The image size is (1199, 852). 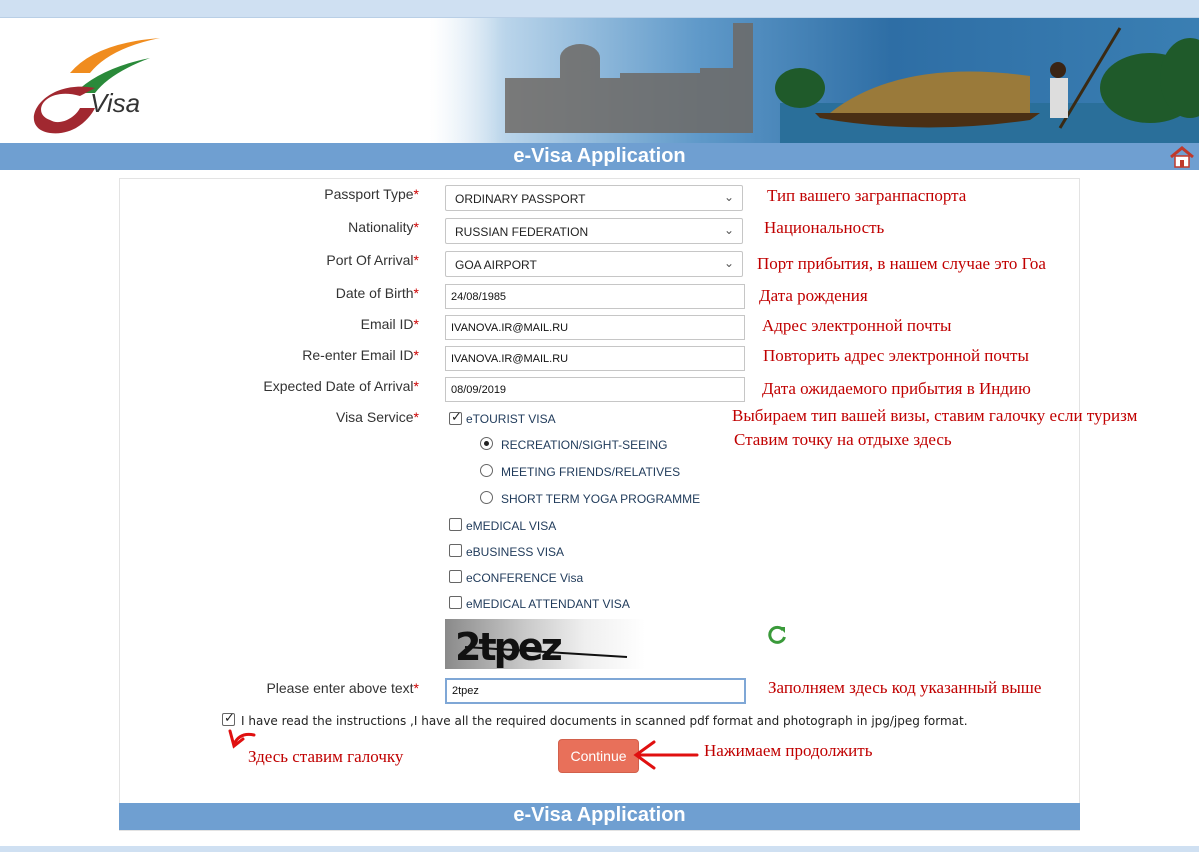 What do you see at coordinates (341, 386) in the screenshot?
I see `expected-arrival-label: Expected Date of Arrival*` at bounding box center [341, 386].